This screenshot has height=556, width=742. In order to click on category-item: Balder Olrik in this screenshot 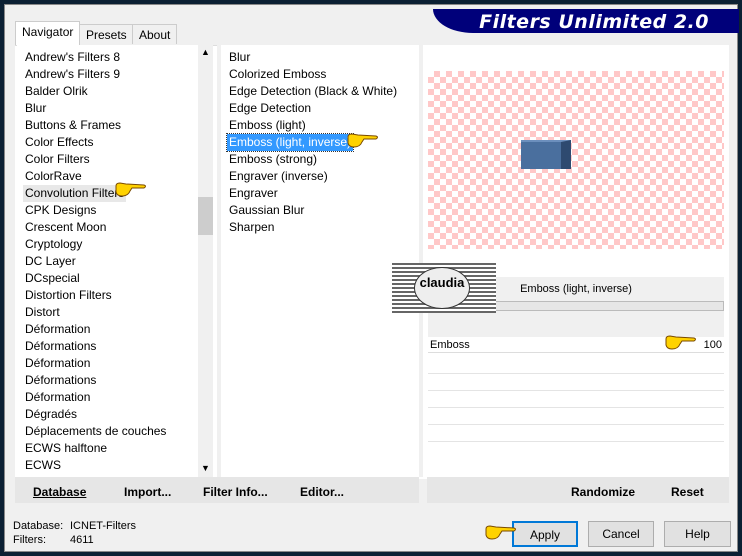, I will do `click(56, 91)`.